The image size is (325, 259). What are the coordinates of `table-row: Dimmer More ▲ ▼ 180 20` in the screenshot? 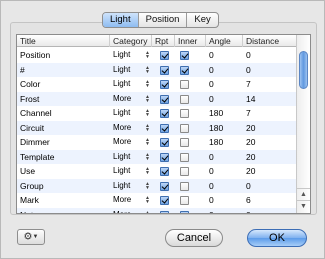 It's located at (156, 142).